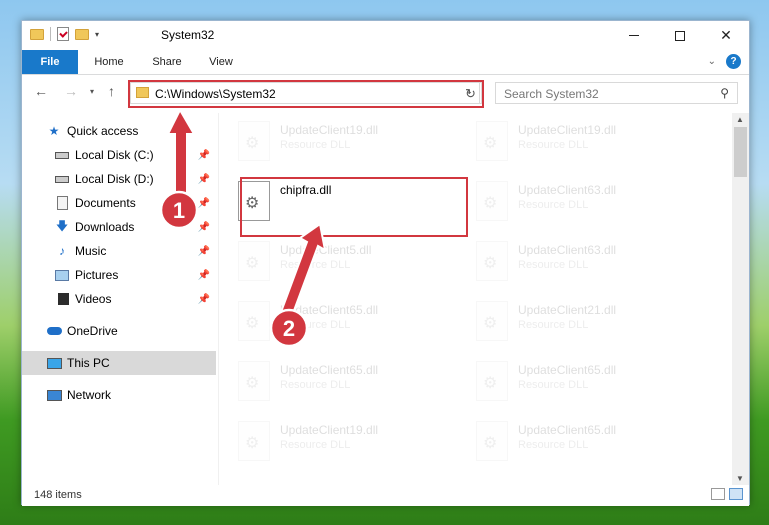  I want to click on customize-toolbar-chevron-icon: ▾, so click(97, 34).